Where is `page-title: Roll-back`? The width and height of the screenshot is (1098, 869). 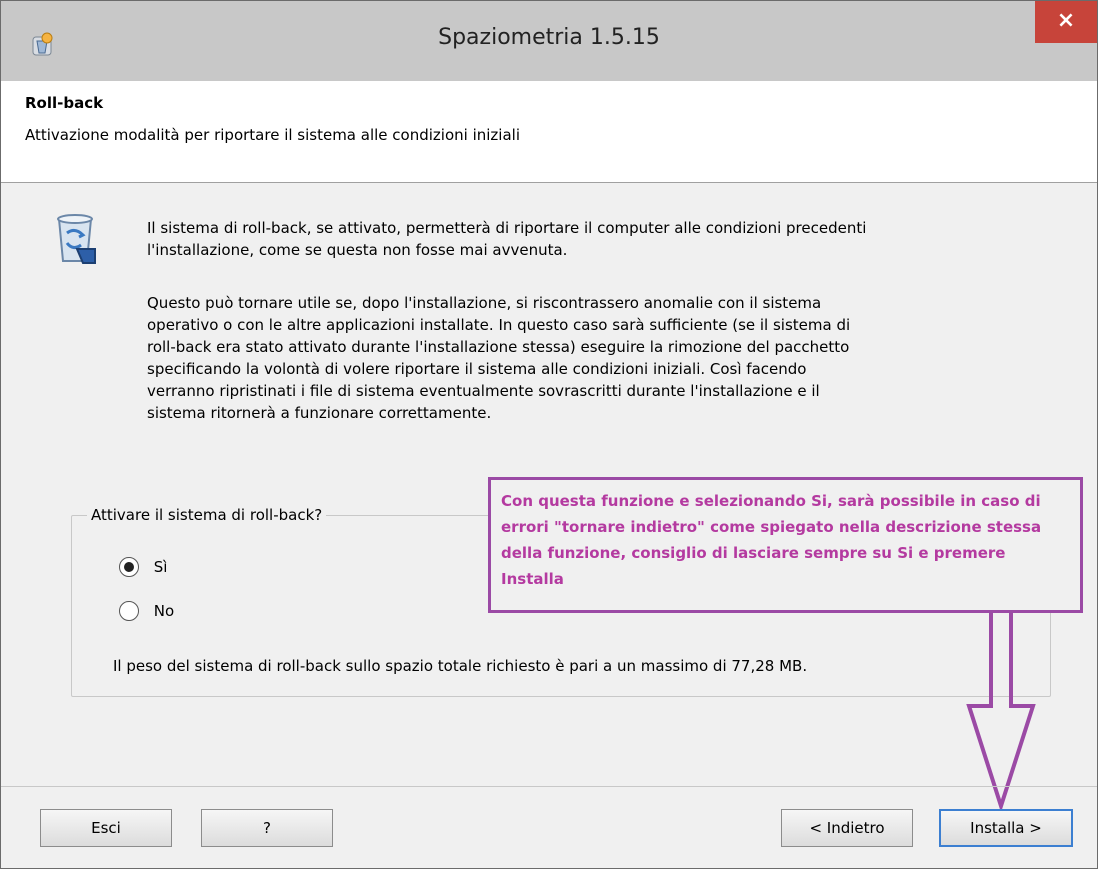 page-title: Roll-back is located at coordinates (64, 103).